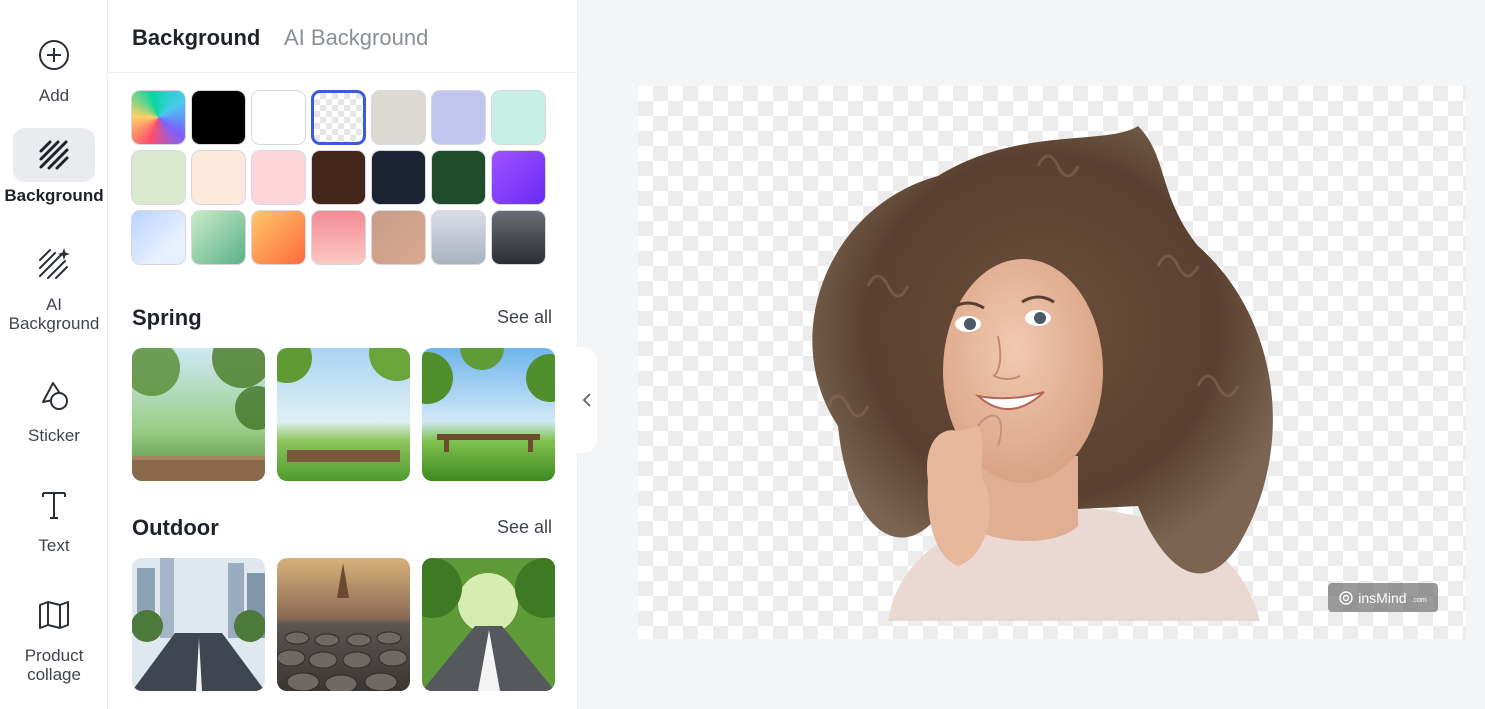 The width and height of the screenshot is (1485, 709). I want to click on rail-item-background: Background, so click(54, 166).